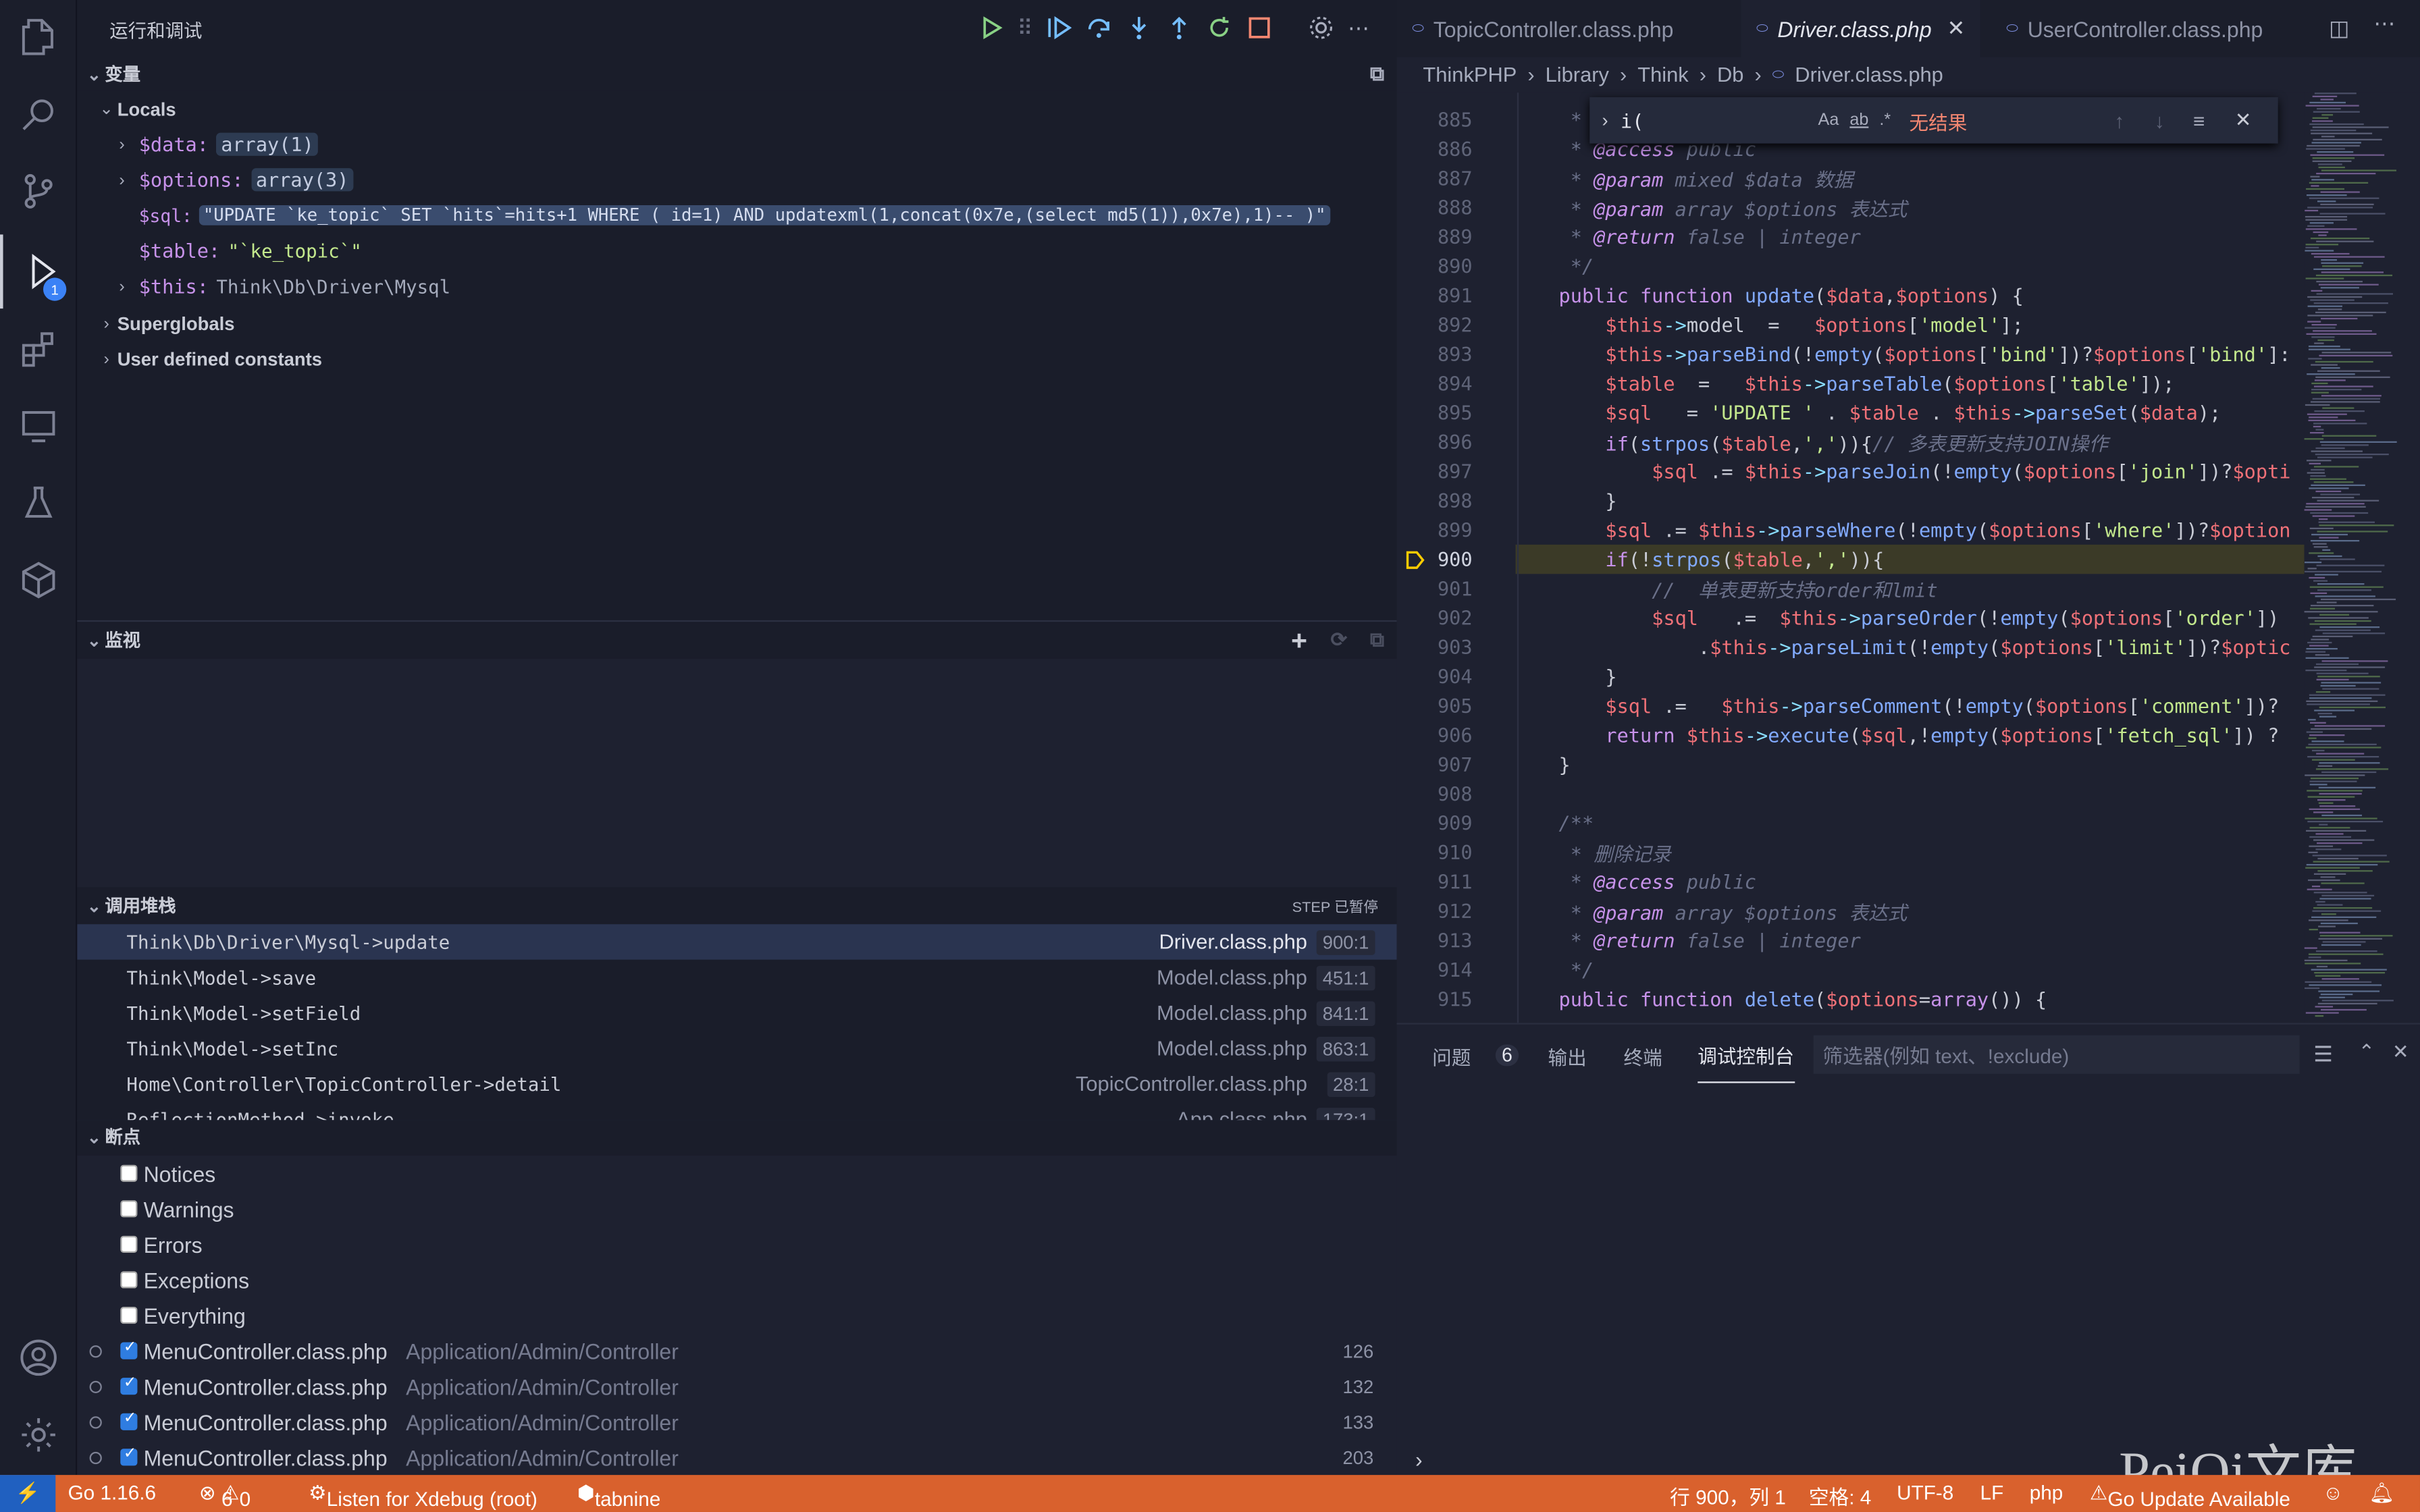 The width and height of the screenshot is (2420, 1512). Describe the element at coordinates (1992, 1492) in the screenshot. I see `line-ending: LF` at that location.